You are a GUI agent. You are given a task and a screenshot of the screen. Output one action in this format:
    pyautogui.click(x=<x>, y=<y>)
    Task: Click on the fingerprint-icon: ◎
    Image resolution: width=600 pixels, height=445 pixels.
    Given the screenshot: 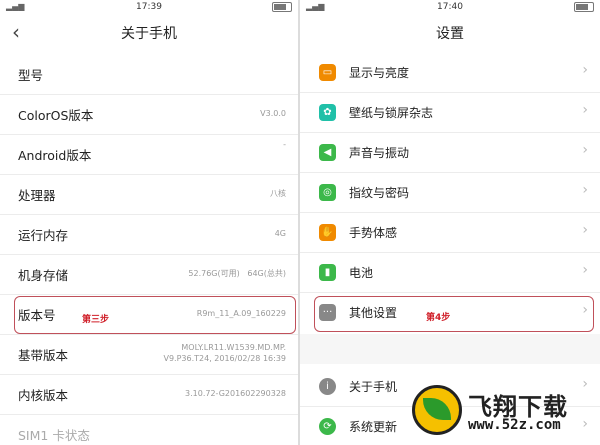 What is the action you would take?
    pyautogui.click(x=327, y=192)
    